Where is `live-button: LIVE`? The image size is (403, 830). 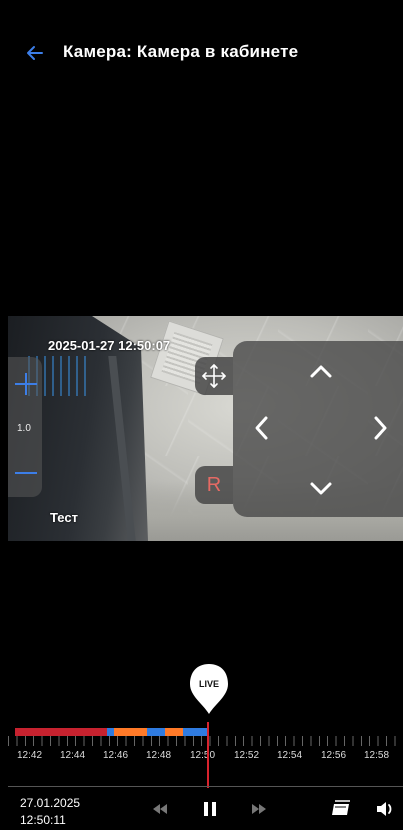
live-button: LIVE is located at coordinates (209, 689).